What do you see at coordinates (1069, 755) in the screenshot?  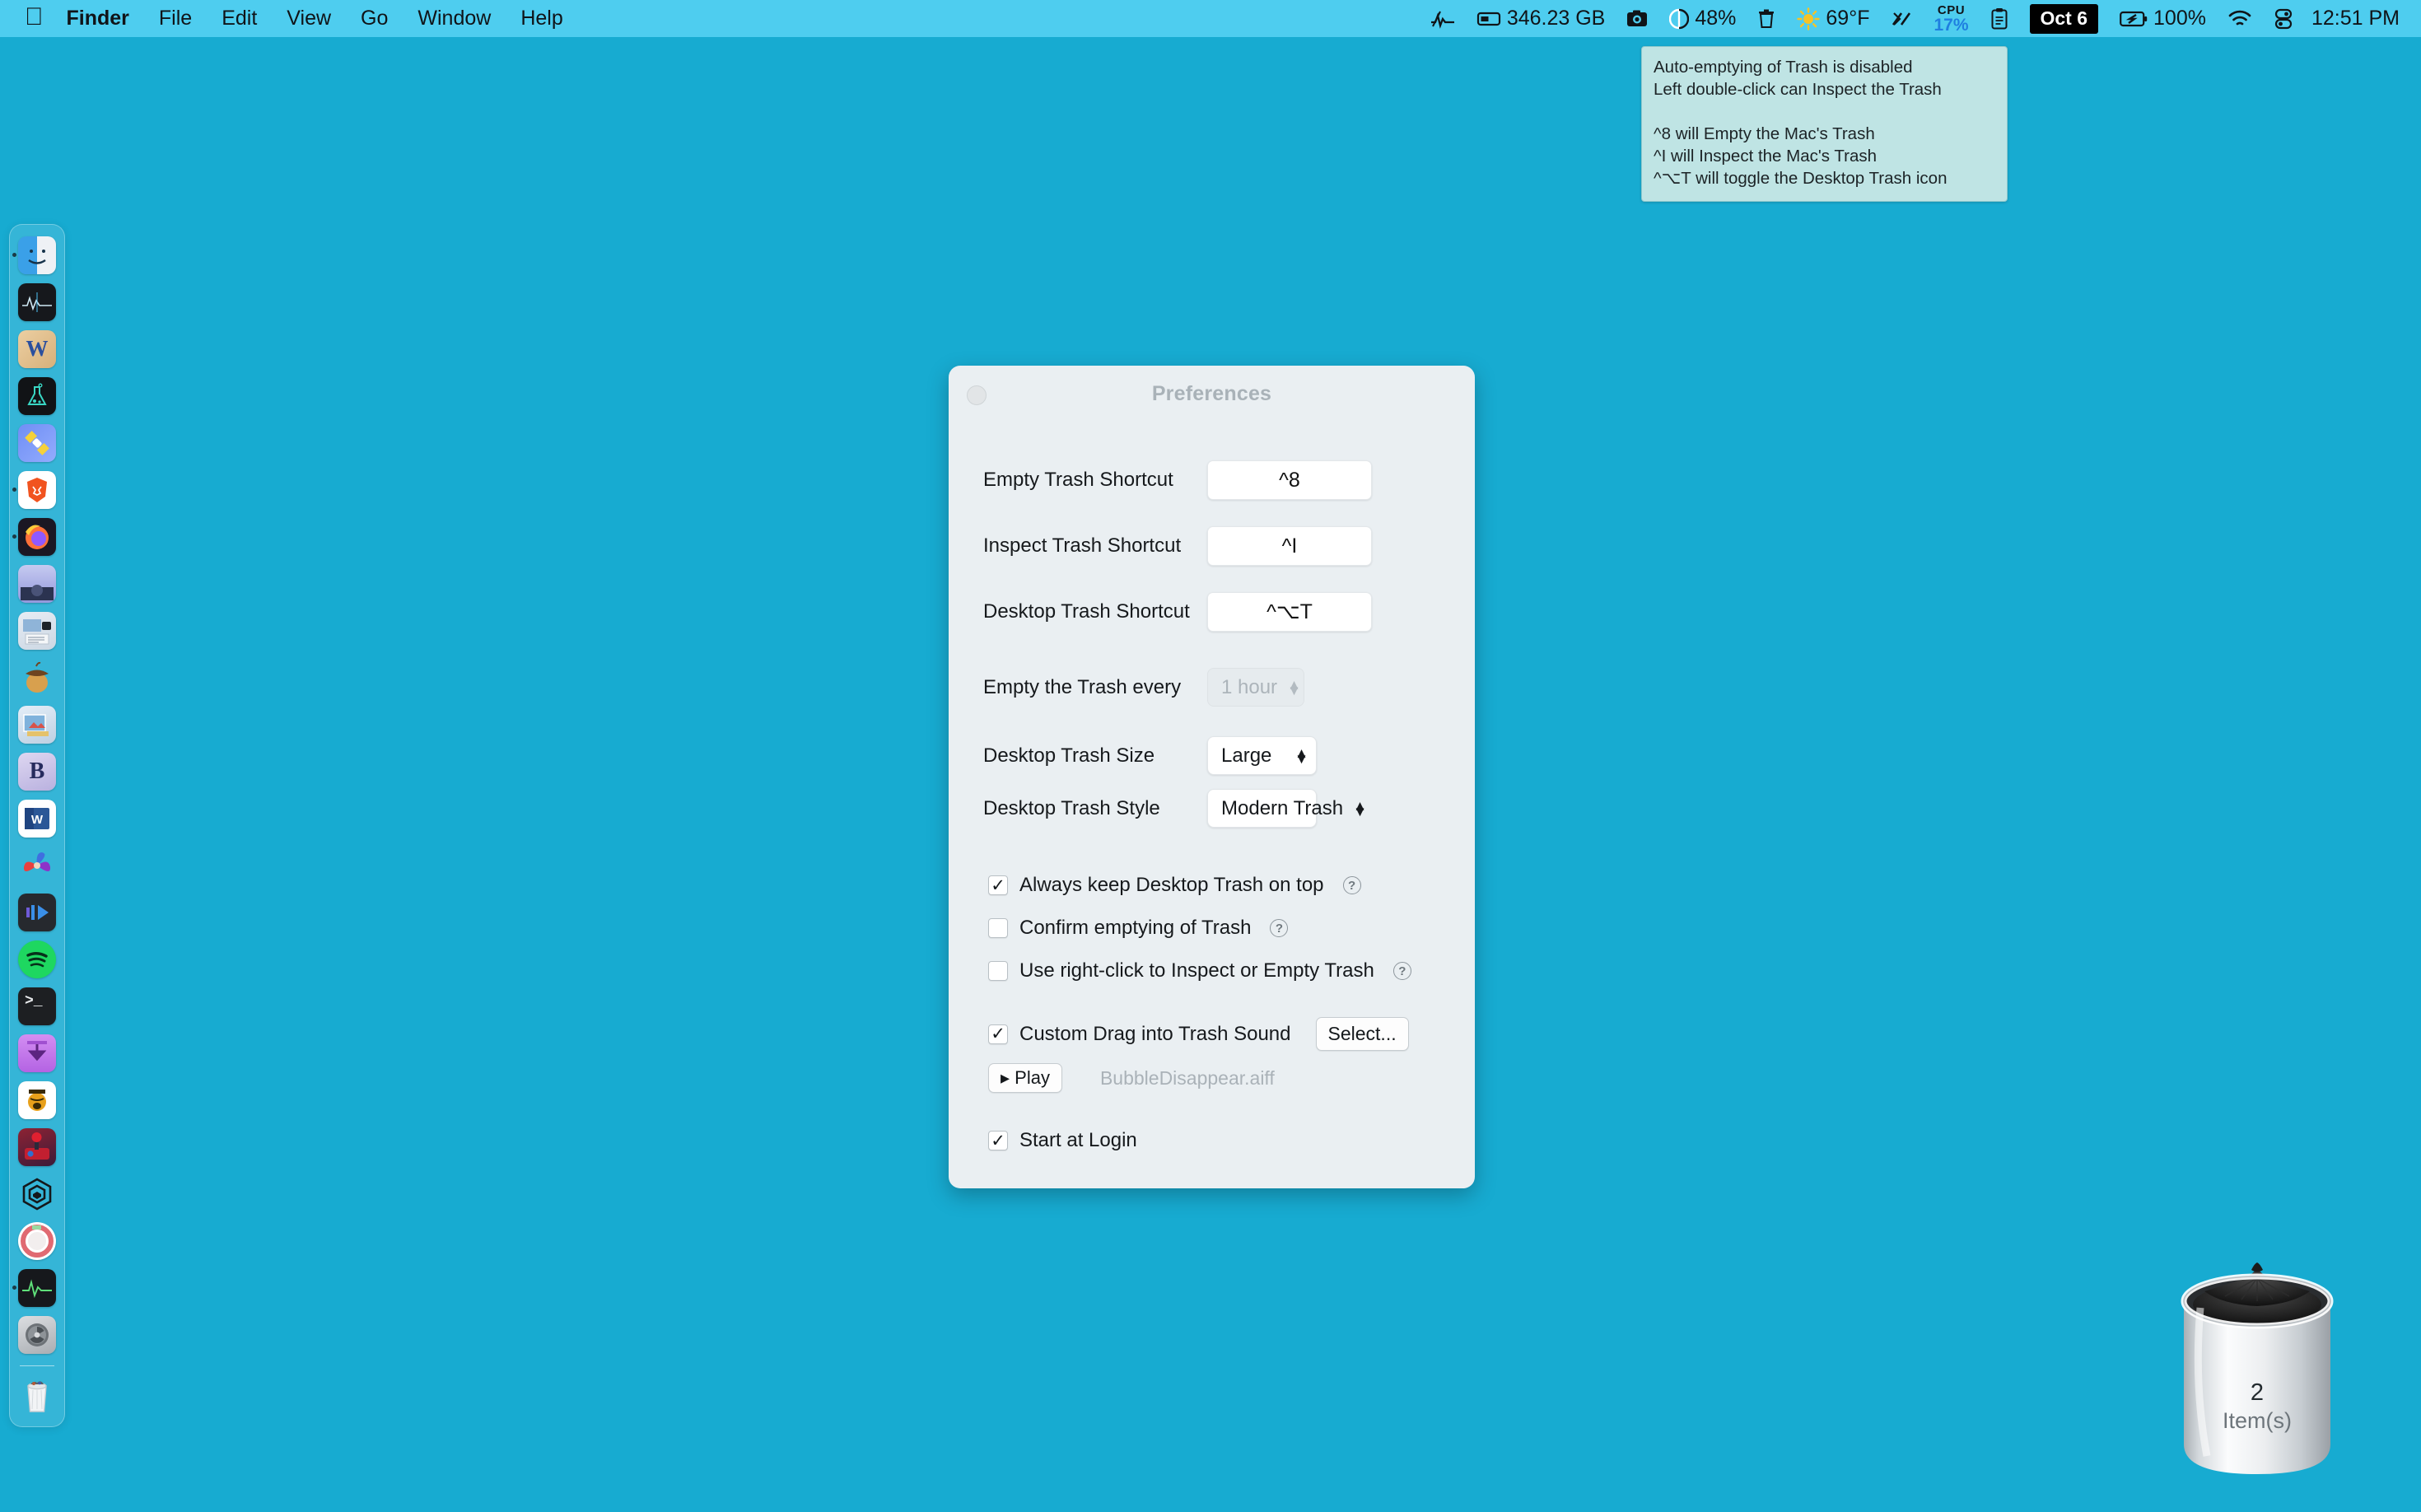 I see `desktop-trash-size-label: Desktop Trash Size` at bounding box center [1069, 755].